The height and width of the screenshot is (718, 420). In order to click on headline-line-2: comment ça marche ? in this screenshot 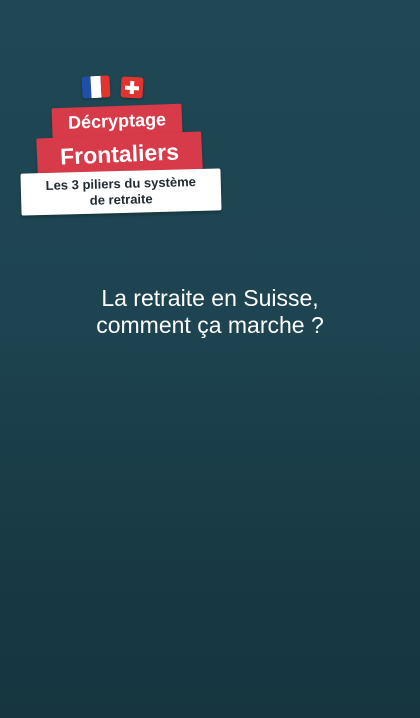, I will do `click(210, 325)`.